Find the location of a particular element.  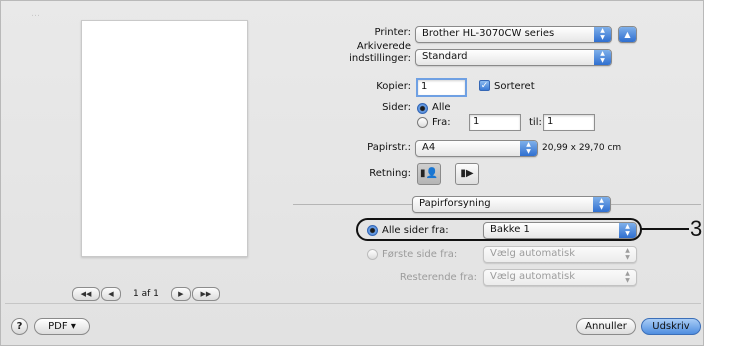

printer-popup: Brother HL-3070CW series ▲ ▼ is located at coordinates (513, 34).